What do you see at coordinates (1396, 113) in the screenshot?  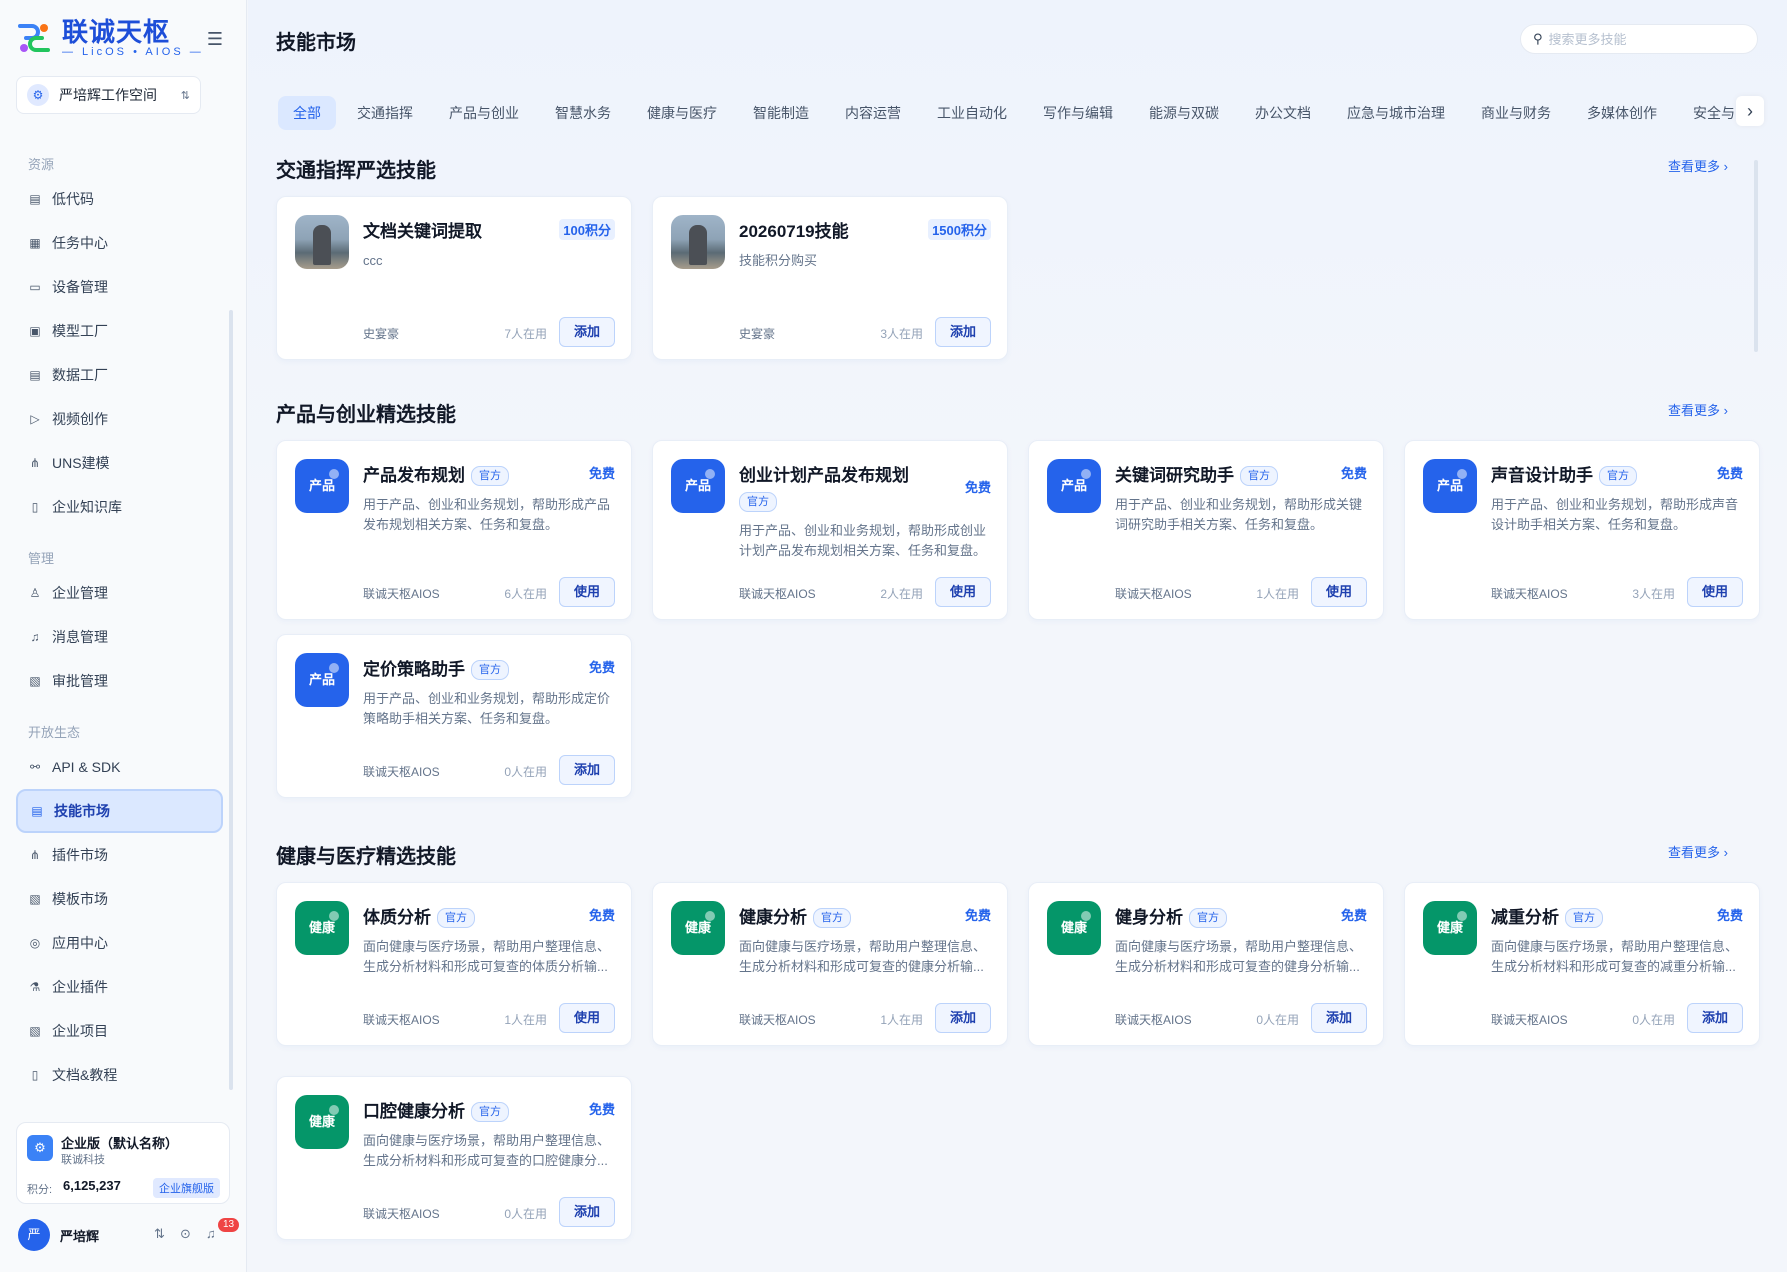 I see `tab-11: 应急与城市治理` at bounding box center [1396, 113].